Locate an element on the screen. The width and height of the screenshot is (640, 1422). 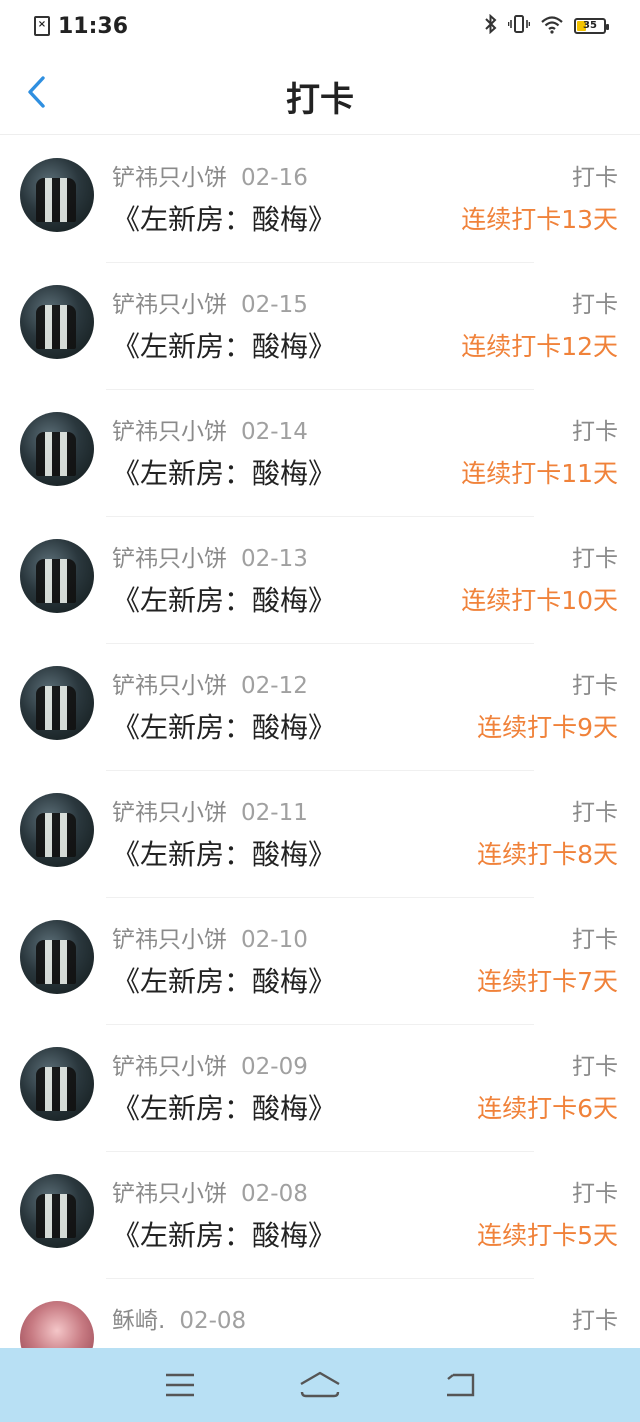
back-button is located at coordinates (36, 92).